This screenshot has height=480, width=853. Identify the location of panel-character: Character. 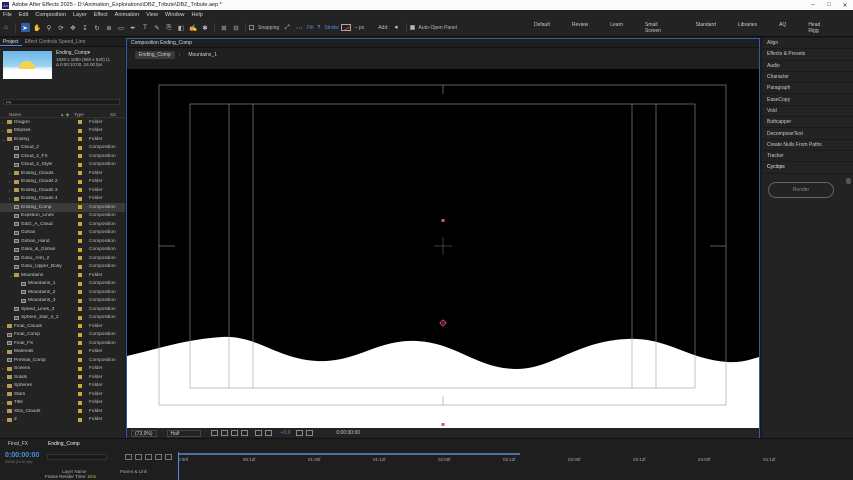
(807, 78).